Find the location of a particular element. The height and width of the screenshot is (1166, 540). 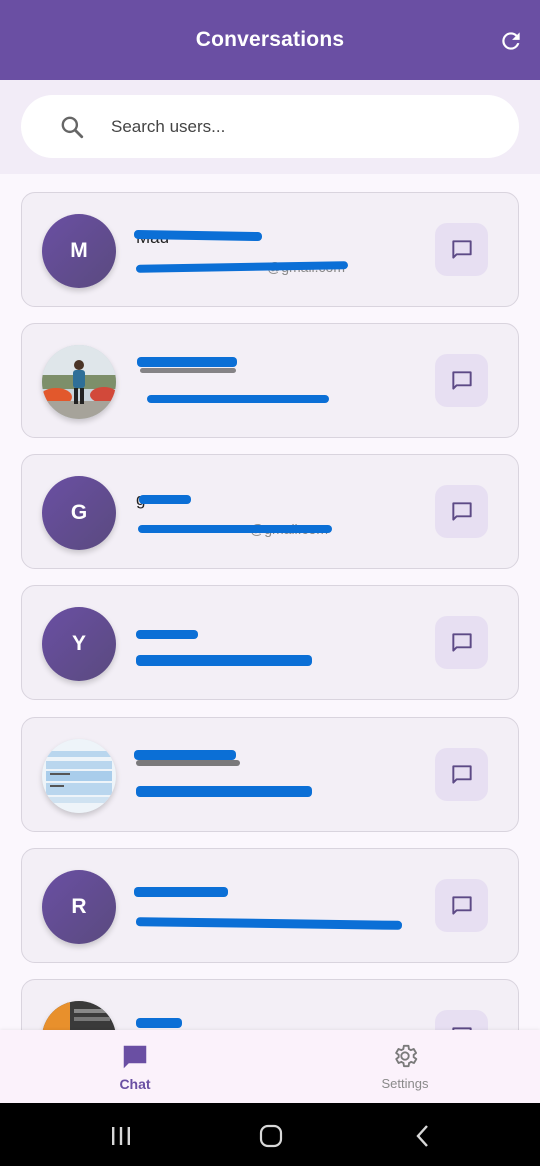

bottom-nav: Chat Settings is located at coordinates (270, 1066).